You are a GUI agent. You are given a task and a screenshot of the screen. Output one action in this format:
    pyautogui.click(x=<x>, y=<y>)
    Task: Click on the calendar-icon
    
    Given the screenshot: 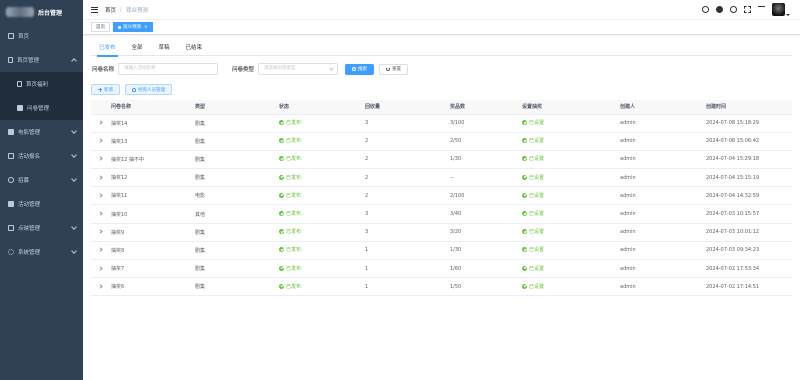 What is the action you would take?
    pyautogui.click(x=11, y=156)
    